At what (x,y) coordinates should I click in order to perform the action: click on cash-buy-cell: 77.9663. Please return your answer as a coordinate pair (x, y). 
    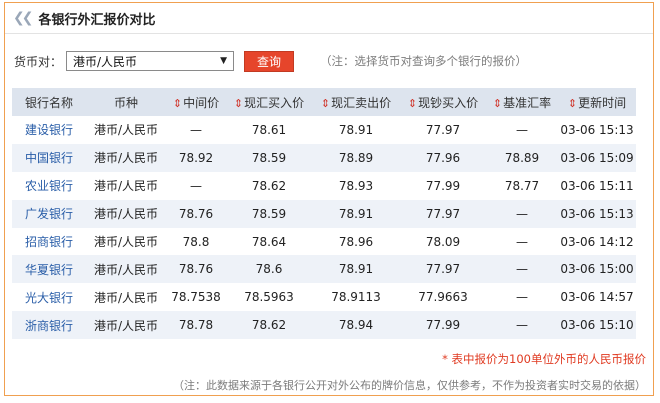
    Looking at the image, I should click on (443, 297).